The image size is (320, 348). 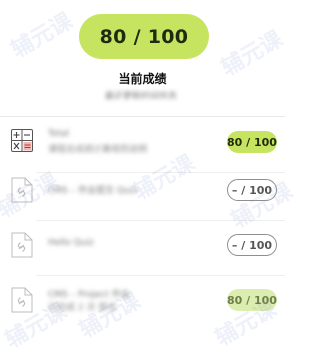 I want to click on row-title: CMS – 作业提交 Quiz, so click(x=92, y=191).